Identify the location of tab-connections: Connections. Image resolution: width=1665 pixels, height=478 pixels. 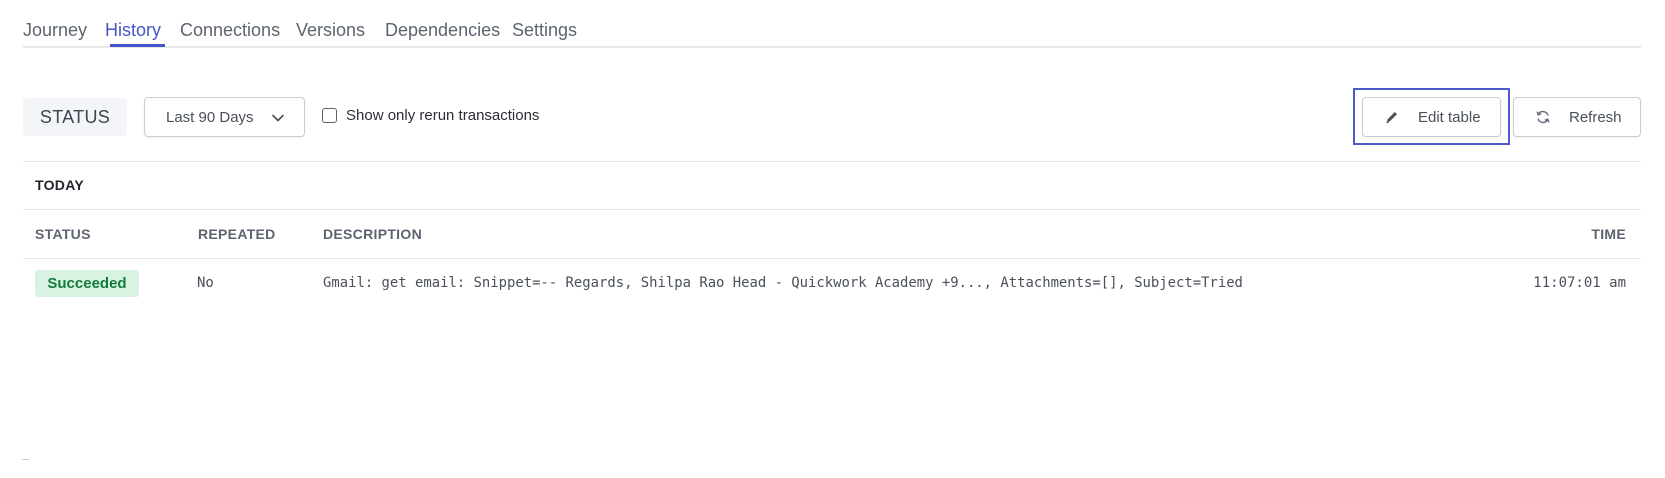
(230, 30).